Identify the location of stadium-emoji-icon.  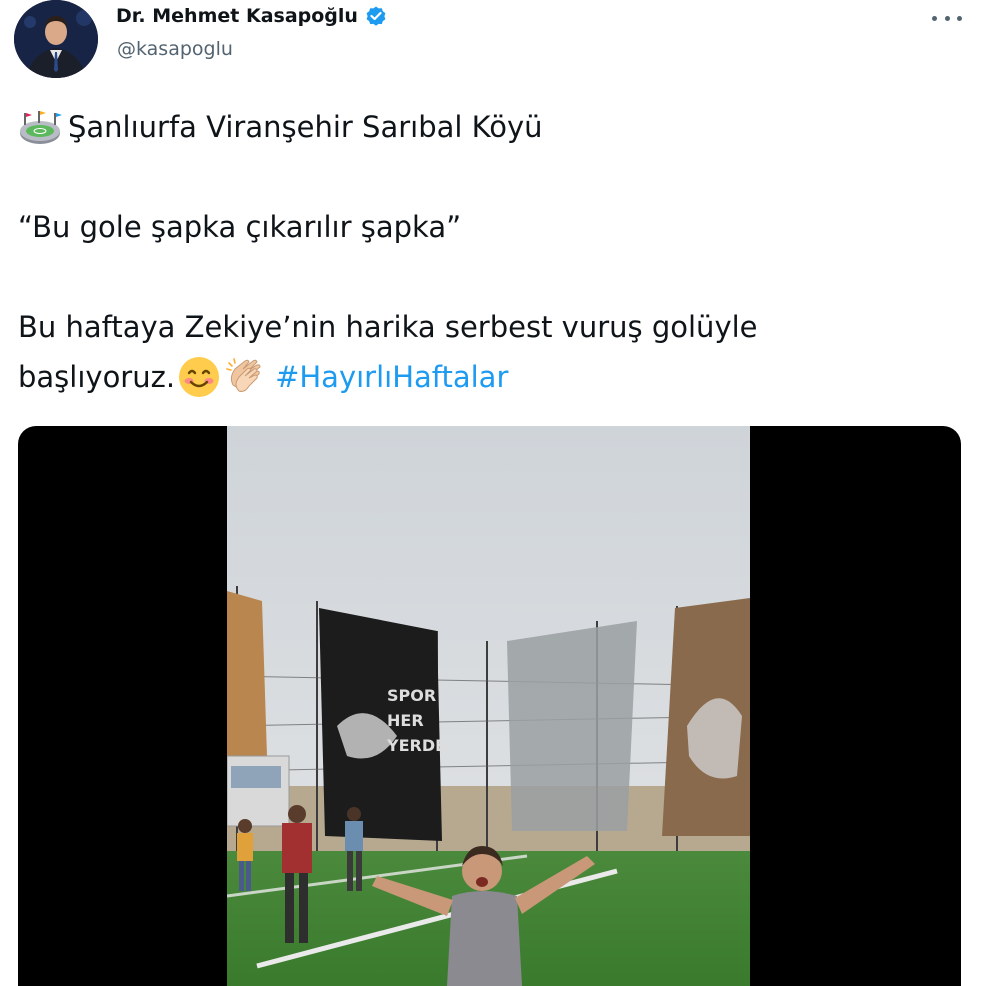
(41, 127).